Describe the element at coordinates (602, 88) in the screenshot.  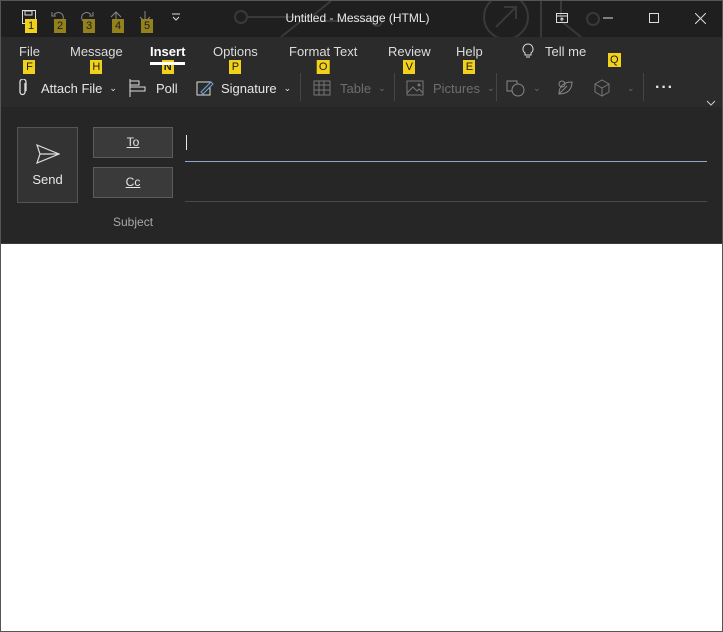
I see `cube-icon` at that location.